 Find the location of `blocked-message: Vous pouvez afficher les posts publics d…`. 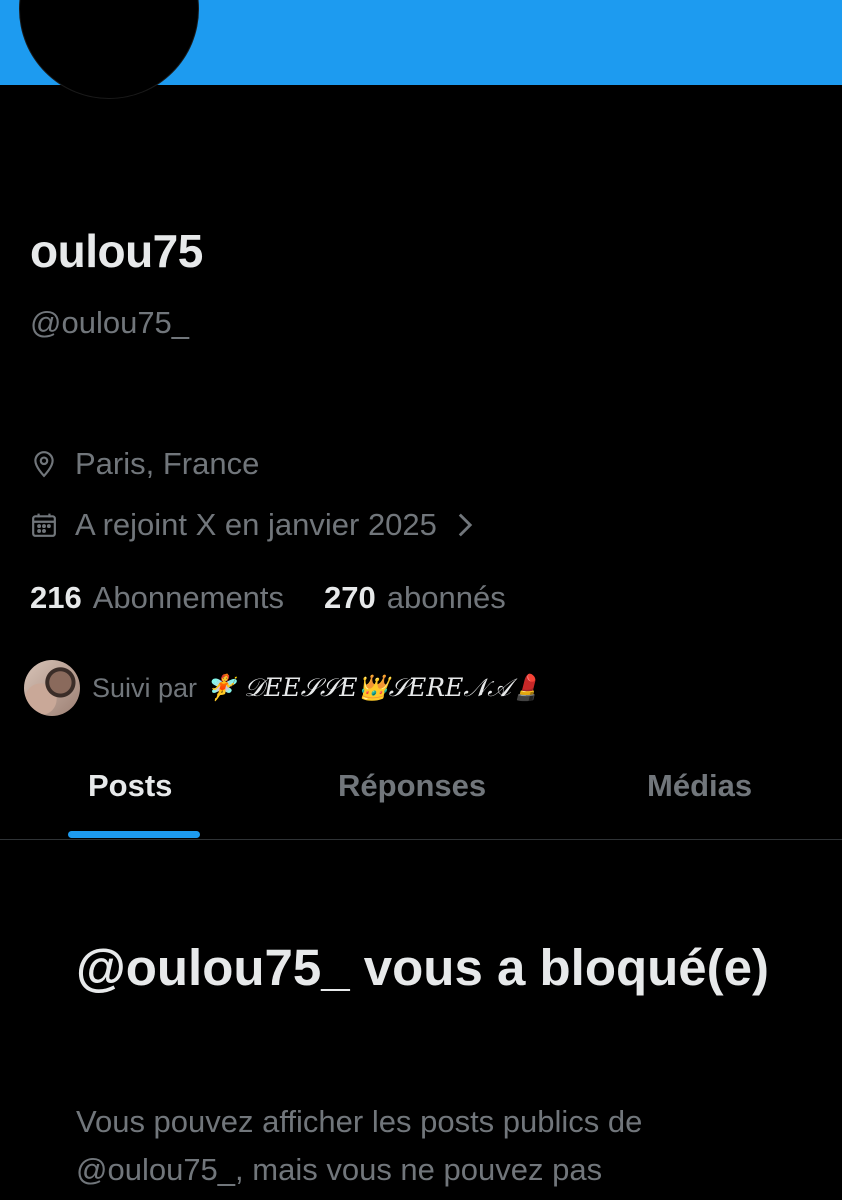

blocked-message: Vous pouvez afficher les posts publics d… is located at coordinates (359, 1145).